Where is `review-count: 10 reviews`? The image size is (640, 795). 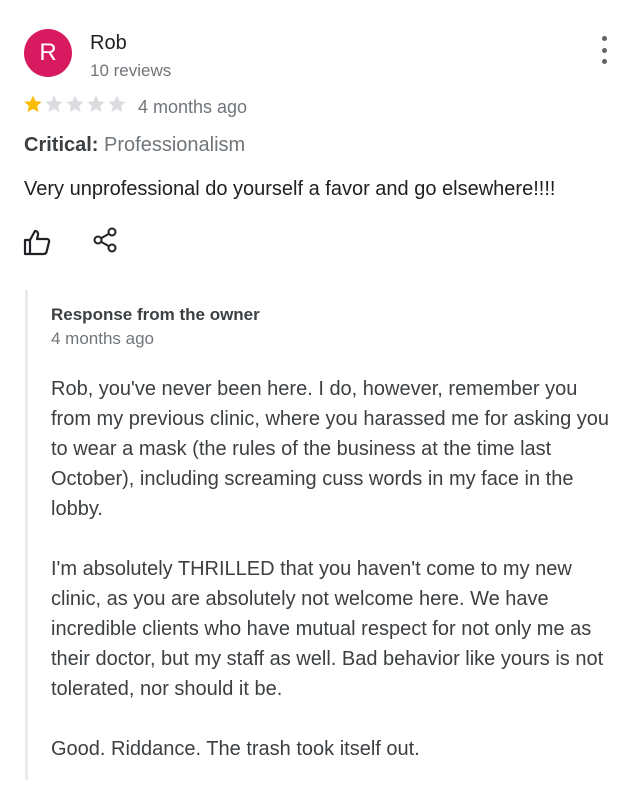
review-count: 10 reviews is located at coordinates (130, 71).